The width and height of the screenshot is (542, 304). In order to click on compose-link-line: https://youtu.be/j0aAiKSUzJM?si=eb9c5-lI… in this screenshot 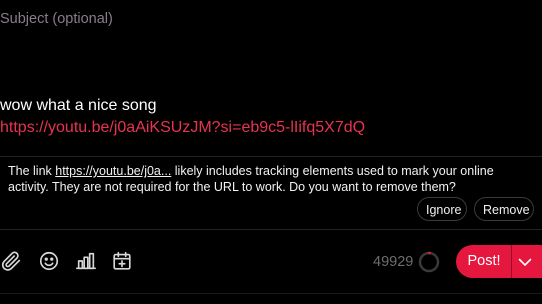, I will do `click(183, 127)`.